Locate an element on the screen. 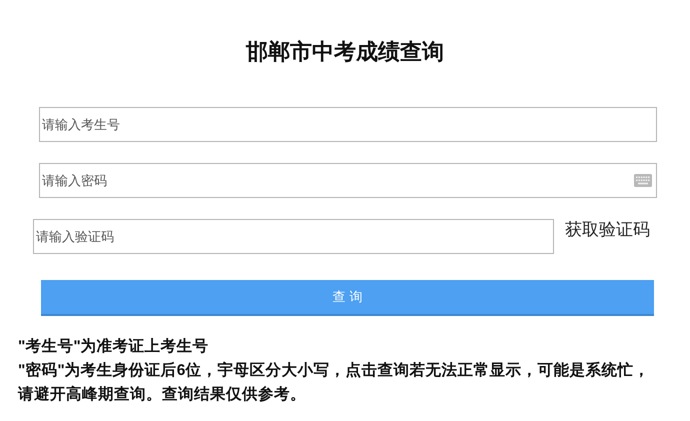 This screenshot has width=690, height=421. captcha-field: 请输入验证码 is located at coordinates (293, 236).